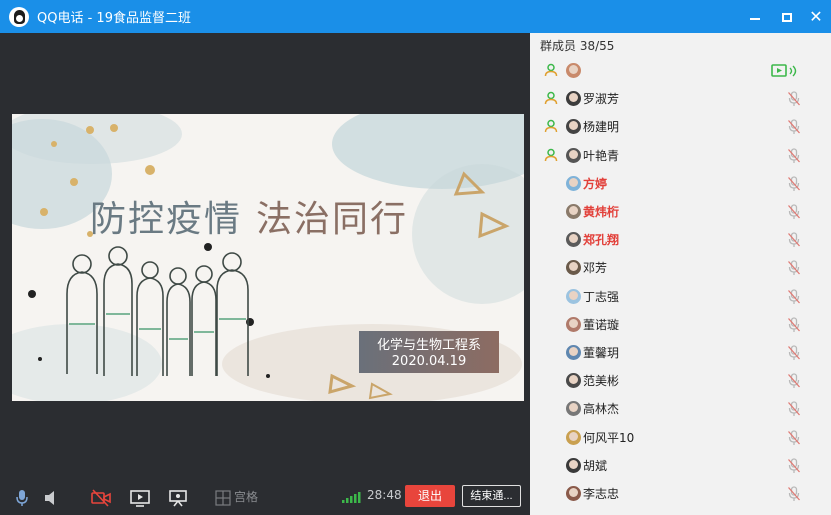 This screenshot has height=515, width=831. What do you see at coordinates (19, 16) in the screenshot?
I see `qq-logo-icon` at bounding box center [19, 16].